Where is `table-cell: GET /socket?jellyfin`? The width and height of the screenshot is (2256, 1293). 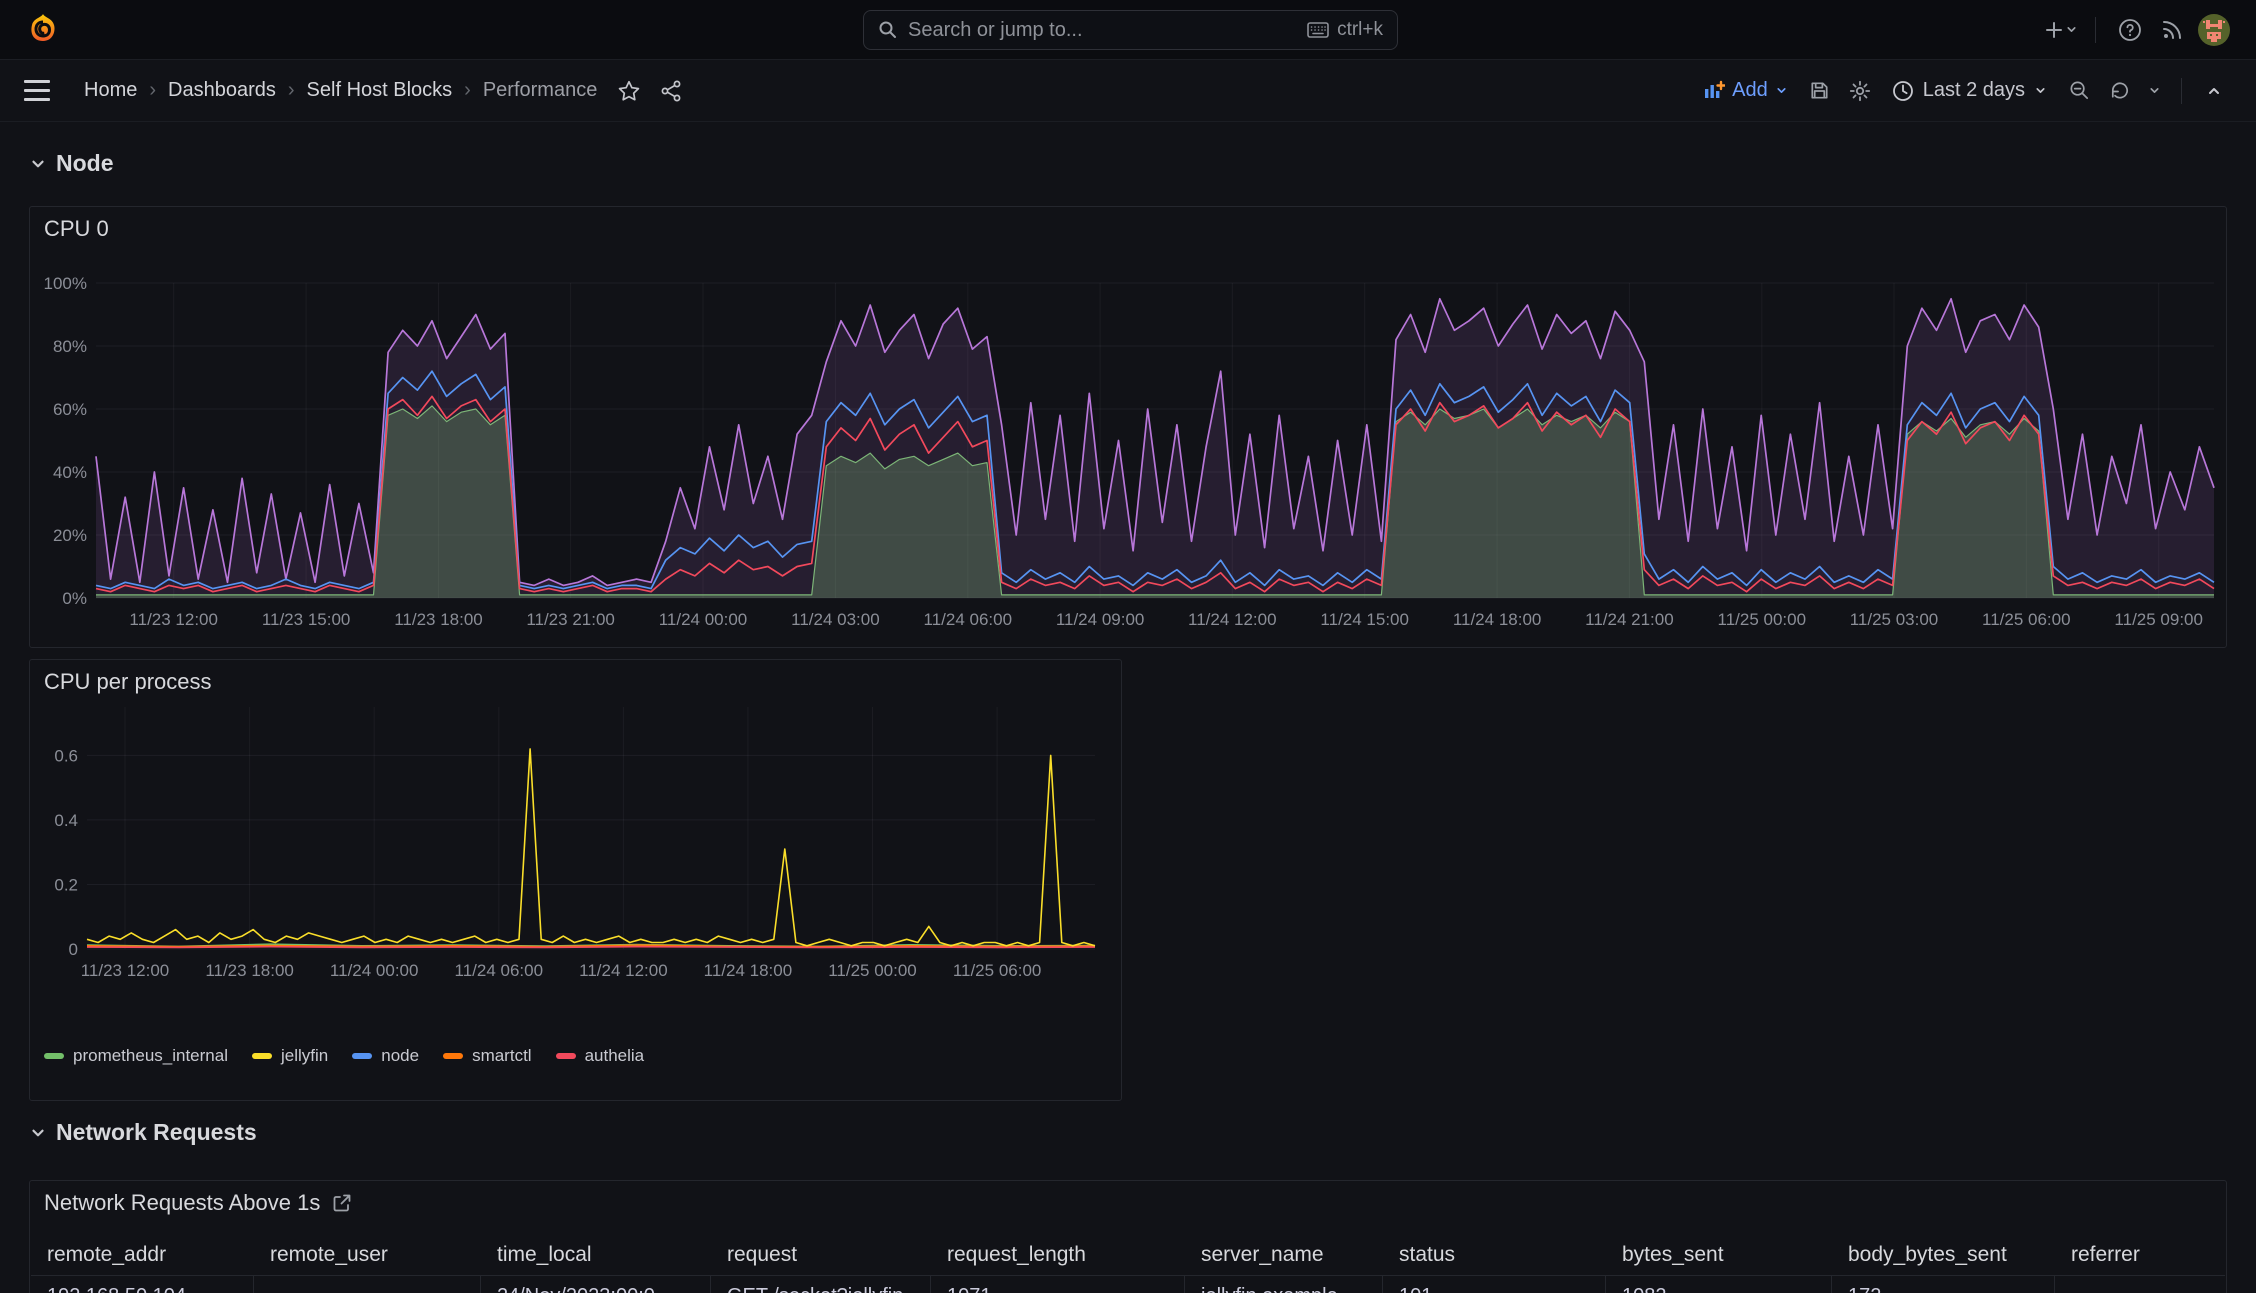
table-cell: GET /socket?jellyfin is located at coordinates (821, 1284).